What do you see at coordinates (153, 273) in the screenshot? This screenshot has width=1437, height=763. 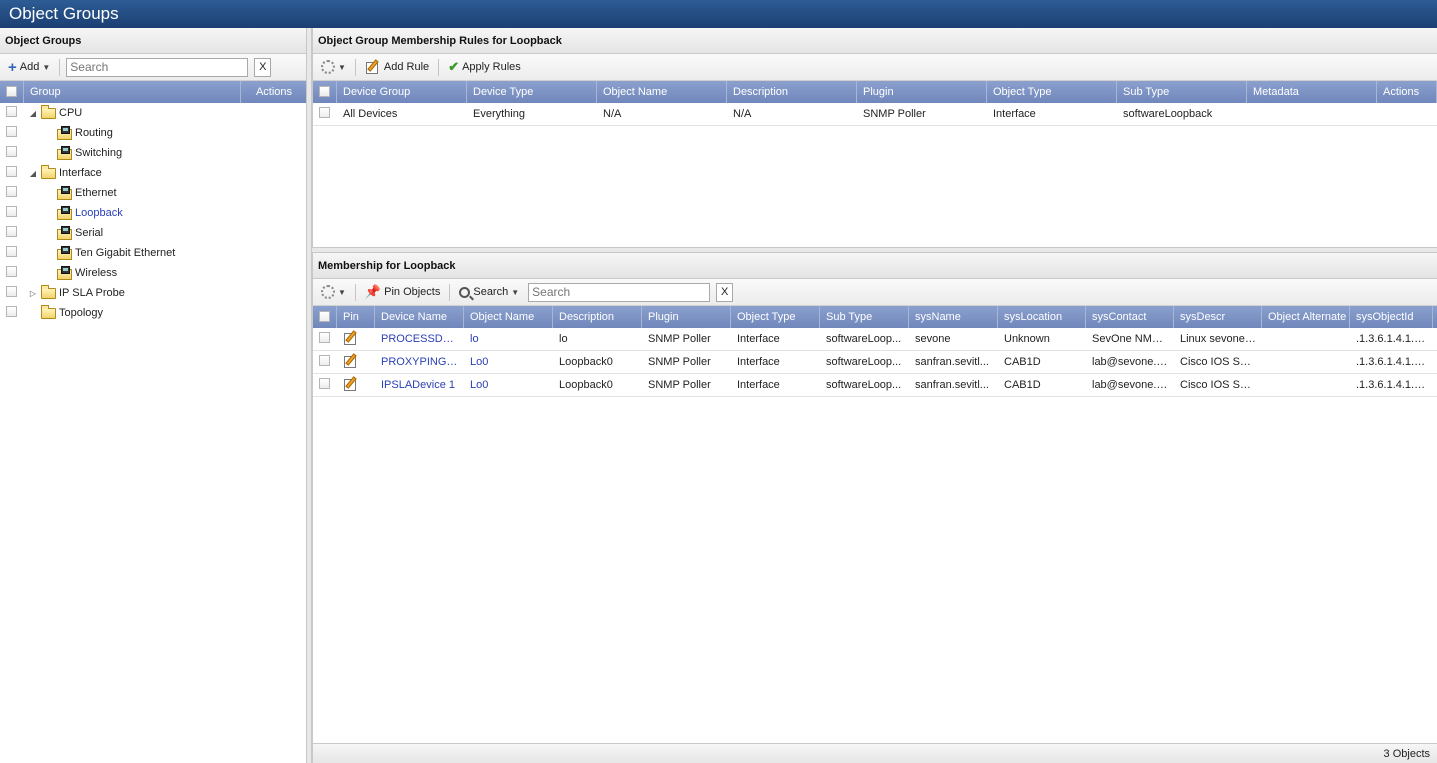 I see `tree-row: Wireless` at bounding box center [153, 273].